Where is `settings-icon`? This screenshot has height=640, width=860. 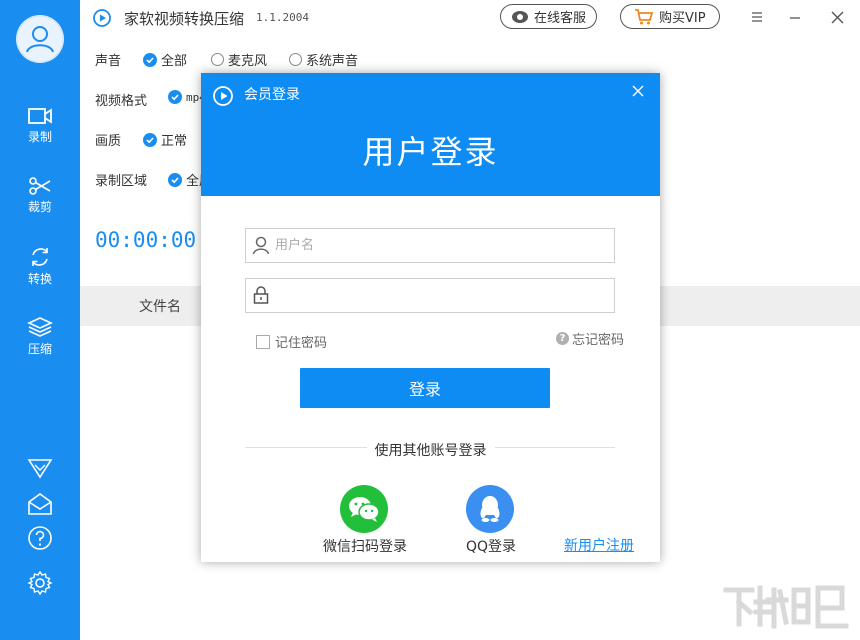
settings-icon is located at coordinates (40, 583).